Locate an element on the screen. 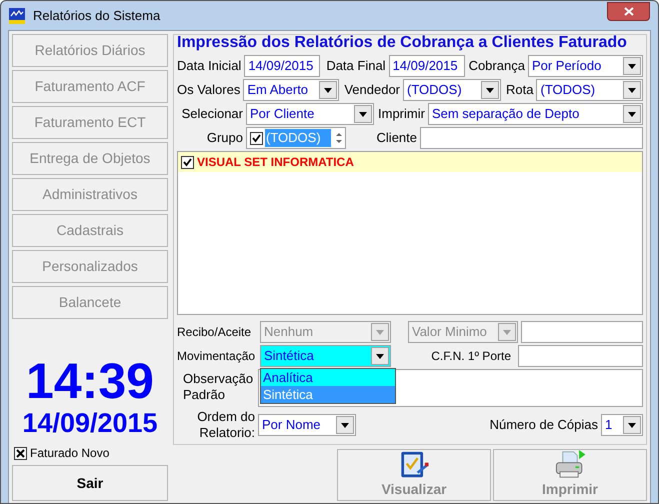 The width and height of the screenshot is (659, 504). field-label: Imprimir is located at coordinates (401, 114).